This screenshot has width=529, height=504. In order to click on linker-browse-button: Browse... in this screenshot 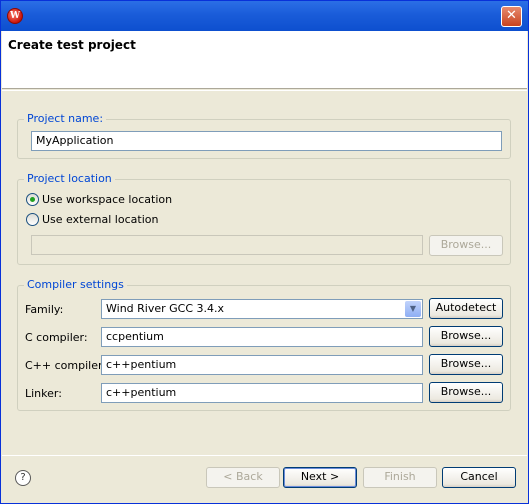, I will do `click(466, 392)`.